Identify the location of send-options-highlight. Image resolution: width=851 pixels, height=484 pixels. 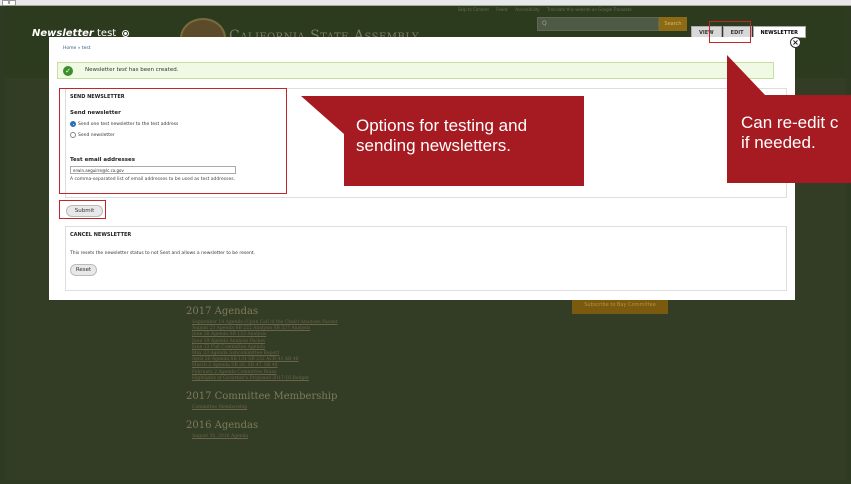
(173, 141).